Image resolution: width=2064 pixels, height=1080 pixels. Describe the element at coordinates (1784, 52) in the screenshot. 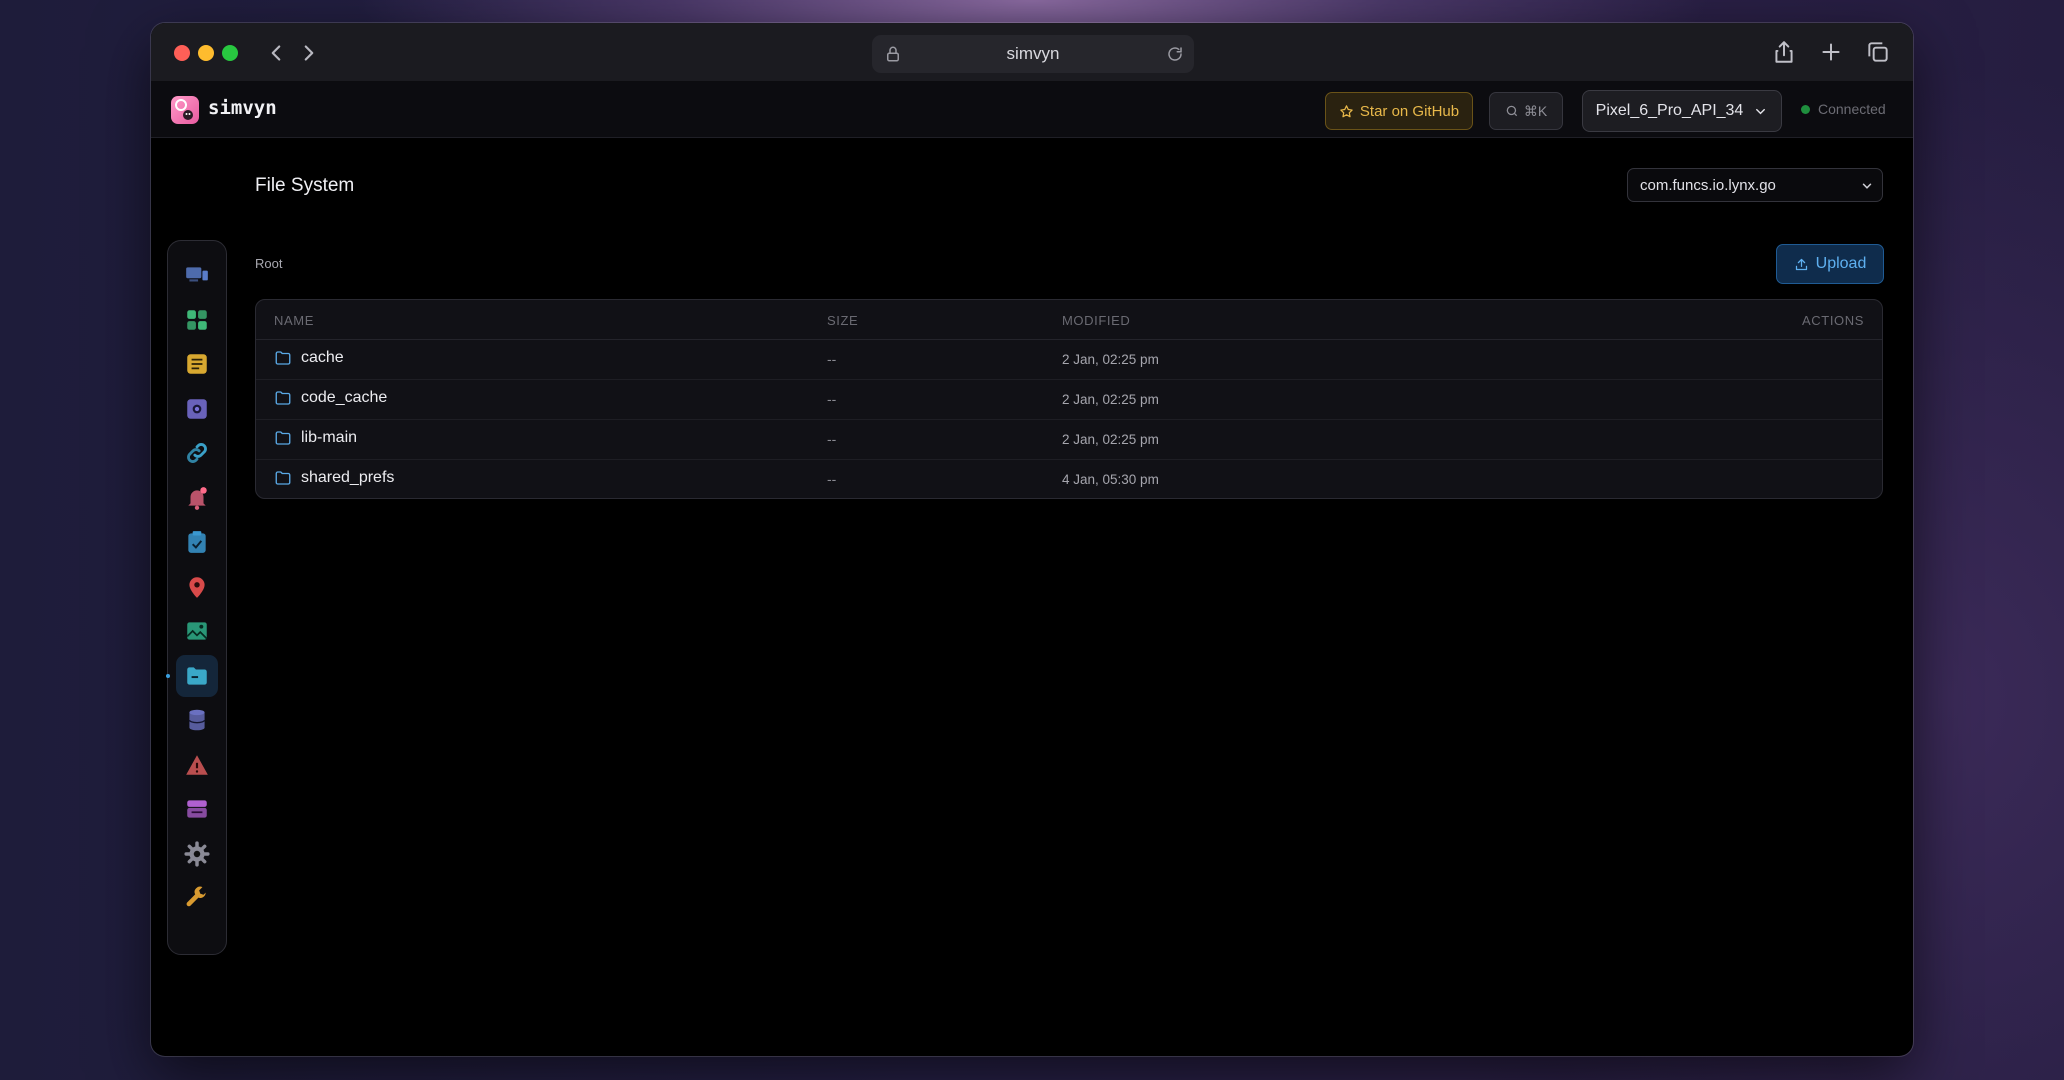

I see `share-icon` at that location.